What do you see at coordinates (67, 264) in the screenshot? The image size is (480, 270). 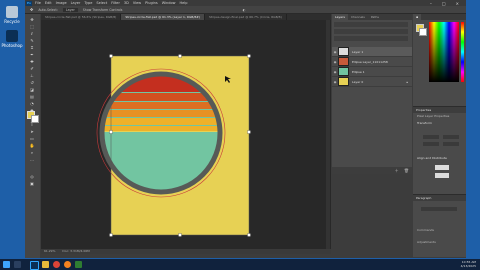 I see `browser-taskbar-icon` at bounding box center [67, 264].